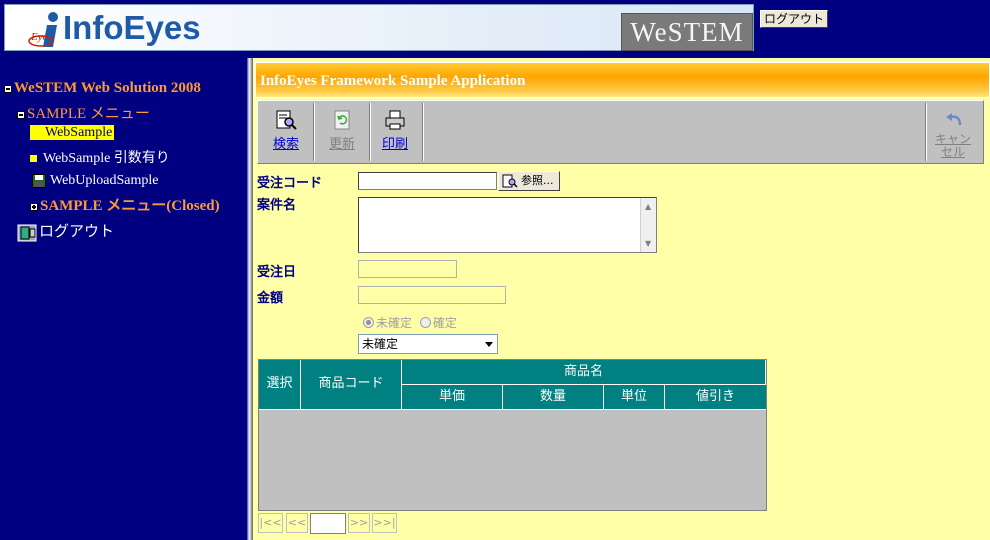  Describe the element at coordinates (379, 27) in the screenshot. I see `logo-banner: Eyes InfoEyes WeSTEM` at that location.